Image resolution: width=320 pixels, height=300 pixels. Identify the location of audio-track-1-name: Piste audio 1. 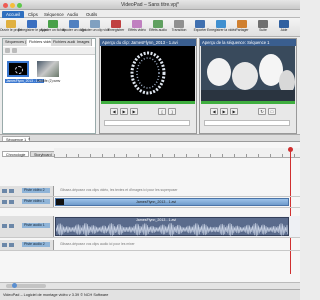
(36, 225).